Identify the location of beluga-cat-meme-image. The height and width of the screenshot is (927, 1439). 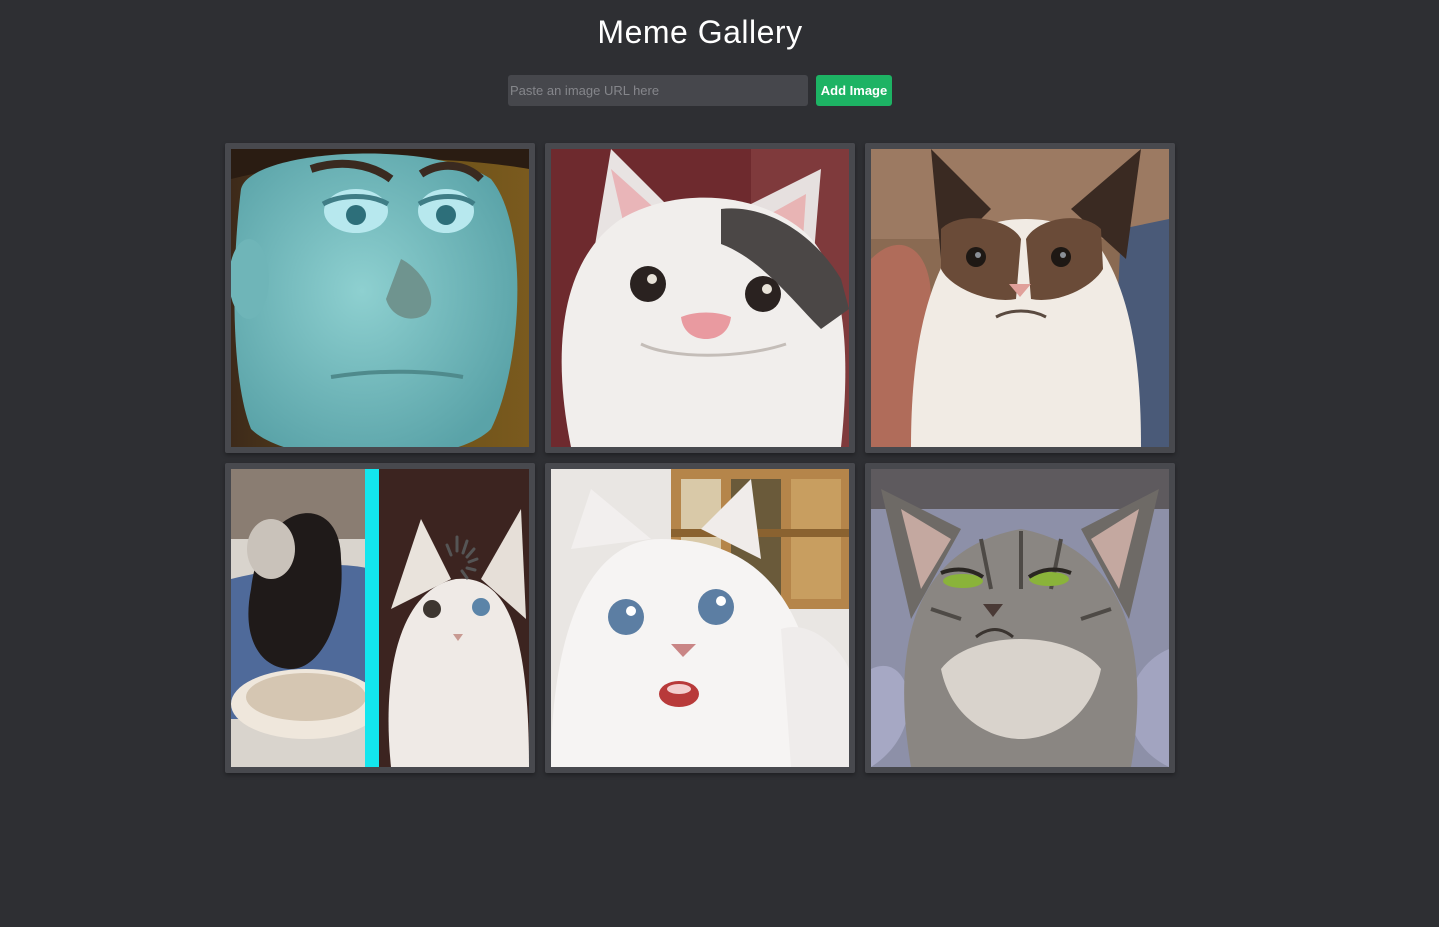
(700, 298).